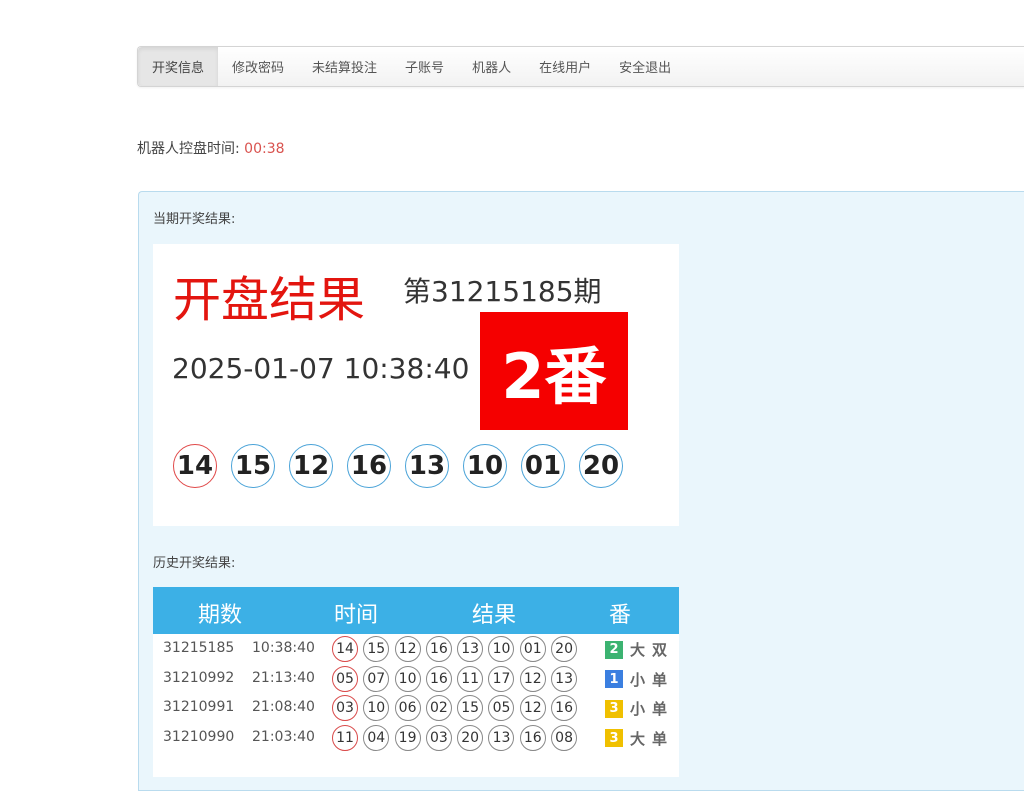  I want to click on top-nav: 开奖信息 修改密码 未结算投注 子账号 机器人 在线用户 安全退出, so click(580, 66).